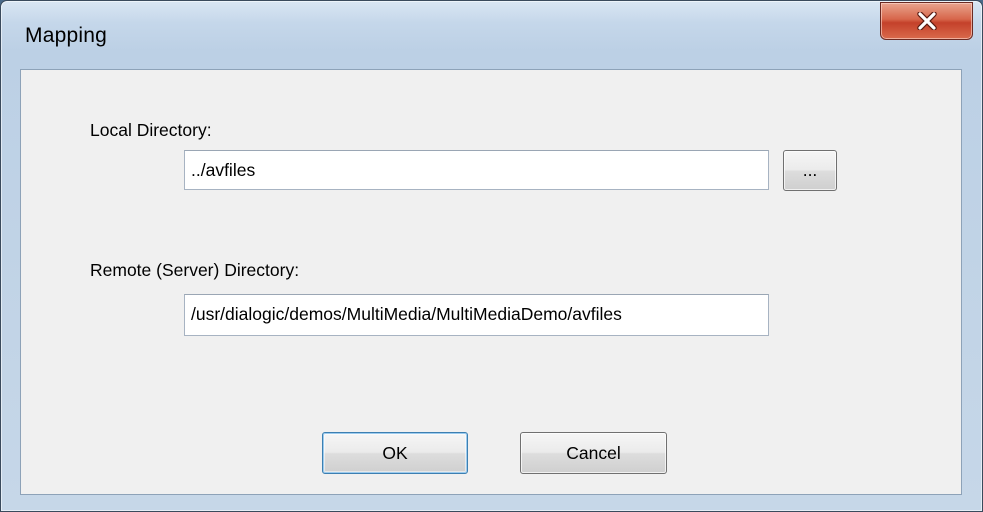  I want to click on ok-button: OK, so click(395, 453).